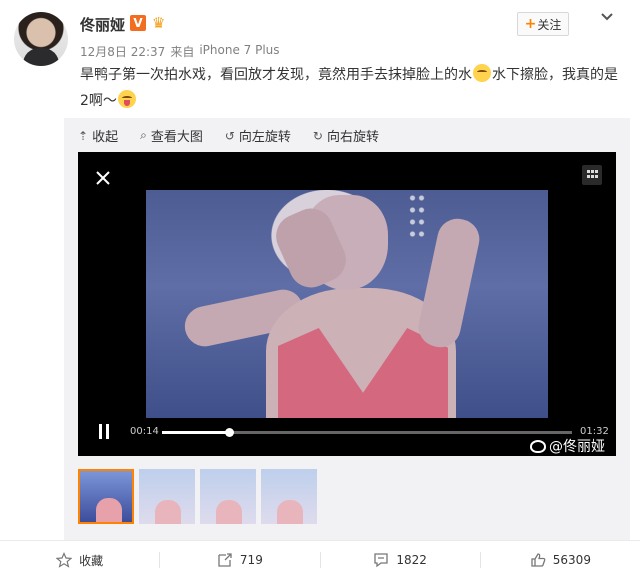  Describe the element at coordinates (538, 446) in the screenshot. I see `weibo-logo-icon` at that location.